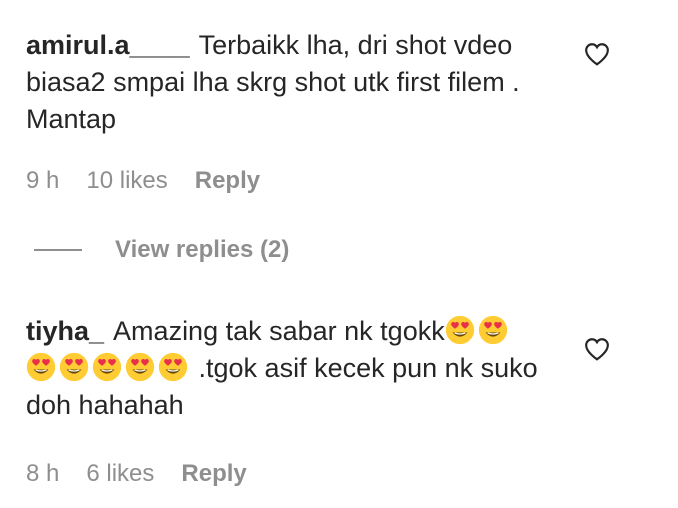  I want to click on comment-2-likes: 6 likes, so click(120, 474).